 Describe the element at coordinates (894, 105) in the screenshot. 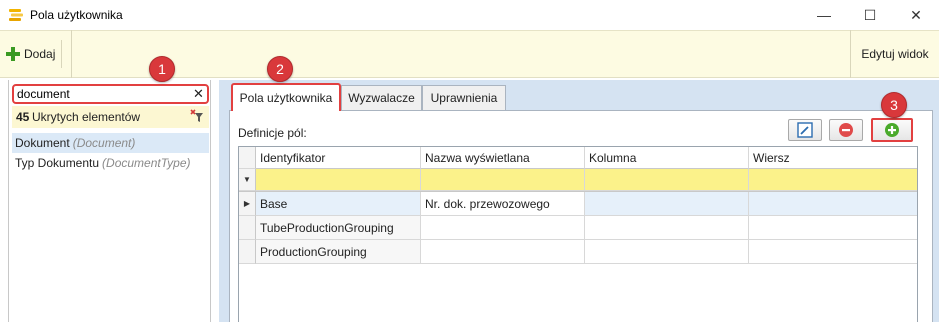

I see `callout-marker-3: 3` at that location.